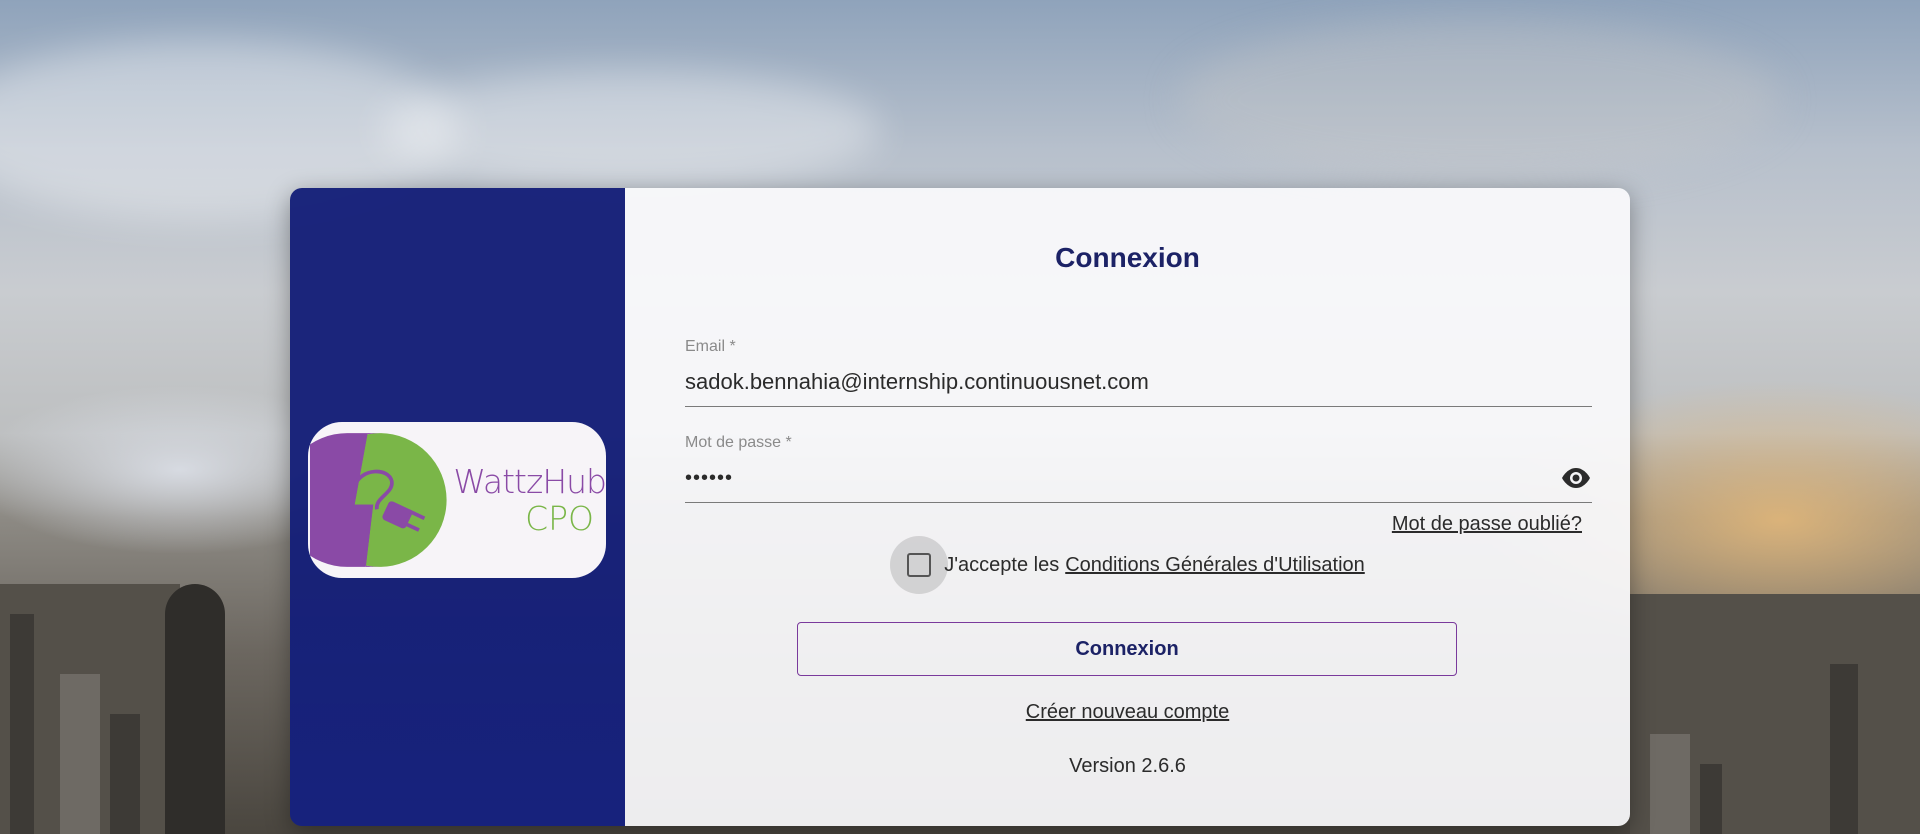 This screenshot has width=1920, height=834. I want to click on terms-prefix: J'accepte les, so click(1002, 564).